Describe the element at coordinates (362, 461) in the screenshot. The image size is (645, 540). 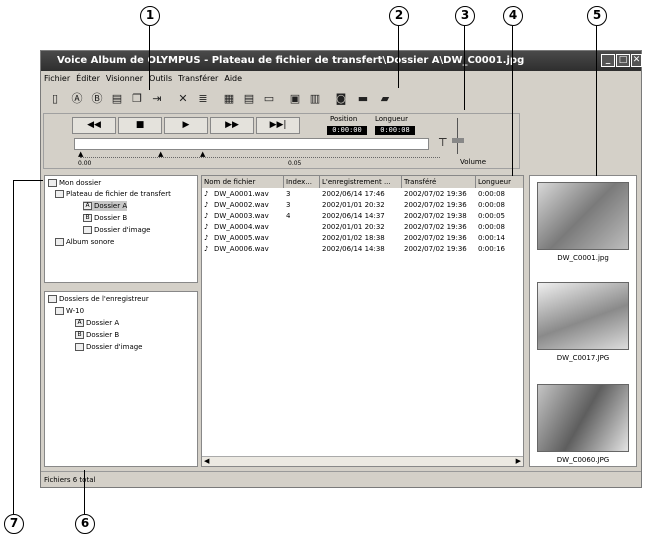
I see `horizontal-scrollbar: ◀ ▶` at that location.